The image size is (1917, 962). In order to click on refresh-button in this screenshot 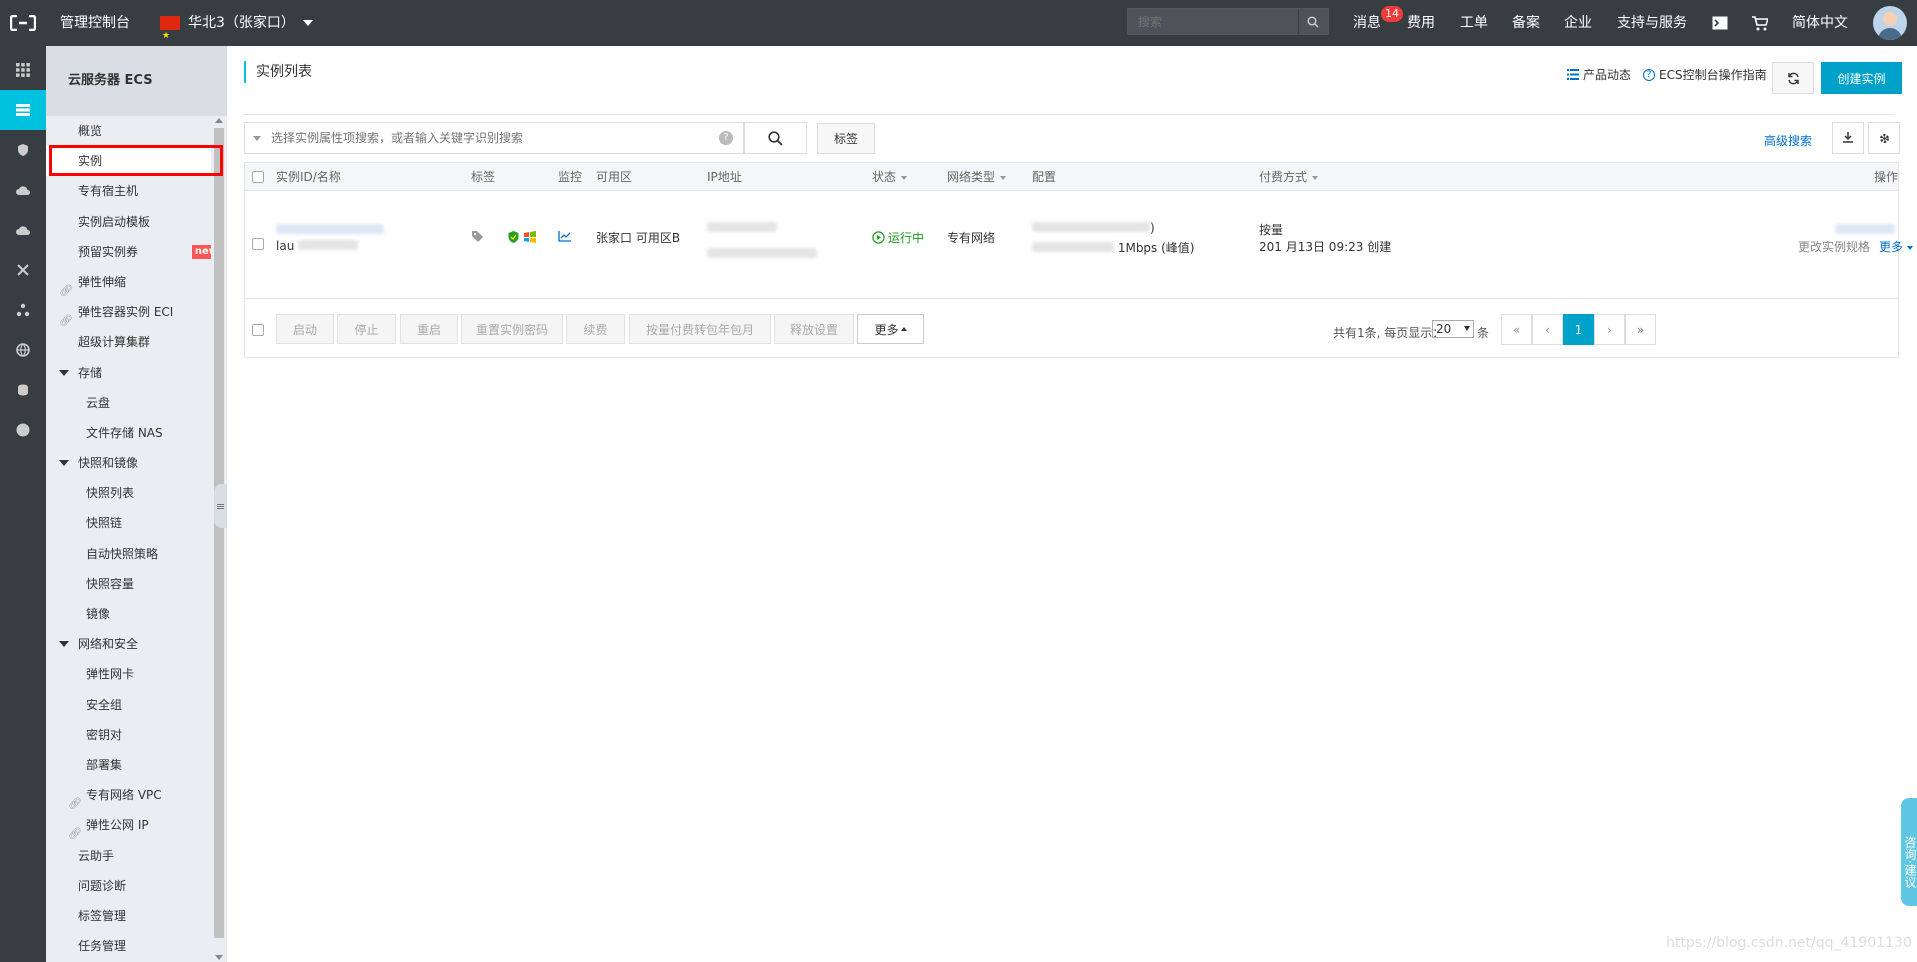, I will do `click(1793, 78)`.